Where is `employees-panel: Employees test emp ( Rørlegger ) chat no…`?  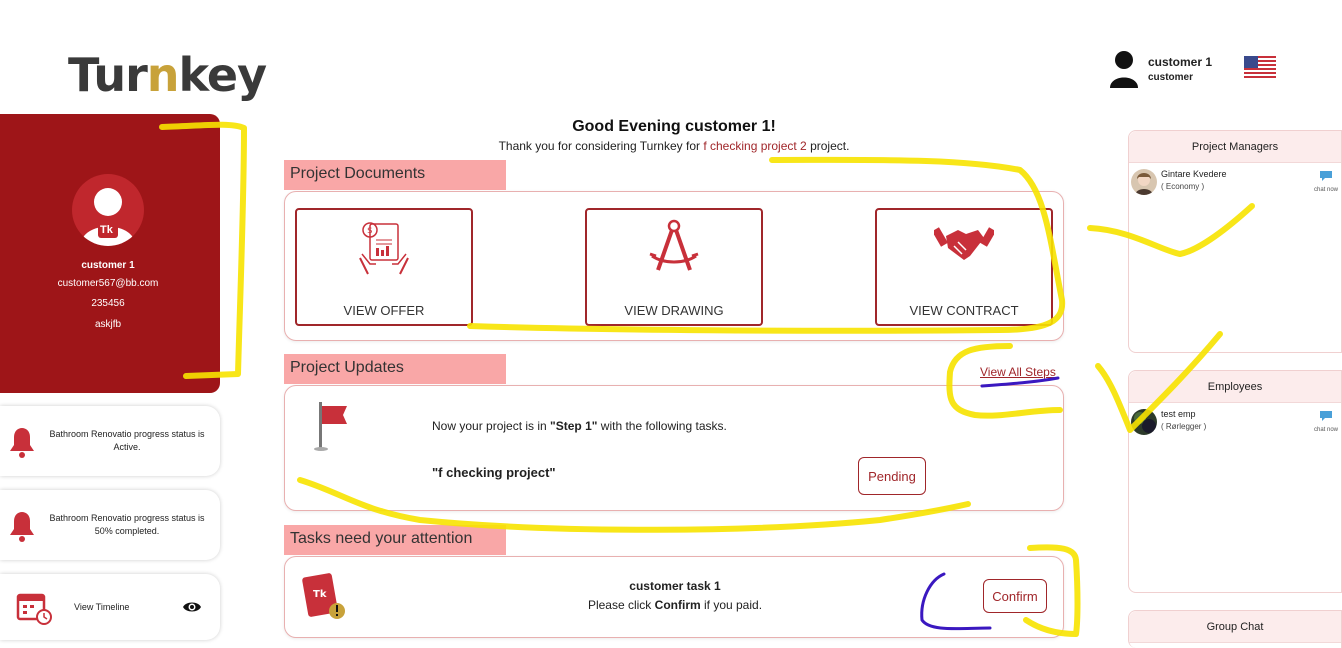
employees-panel: Employees test emp ( Rørlegger ) chat no… is located at coordinates (1235, 481).